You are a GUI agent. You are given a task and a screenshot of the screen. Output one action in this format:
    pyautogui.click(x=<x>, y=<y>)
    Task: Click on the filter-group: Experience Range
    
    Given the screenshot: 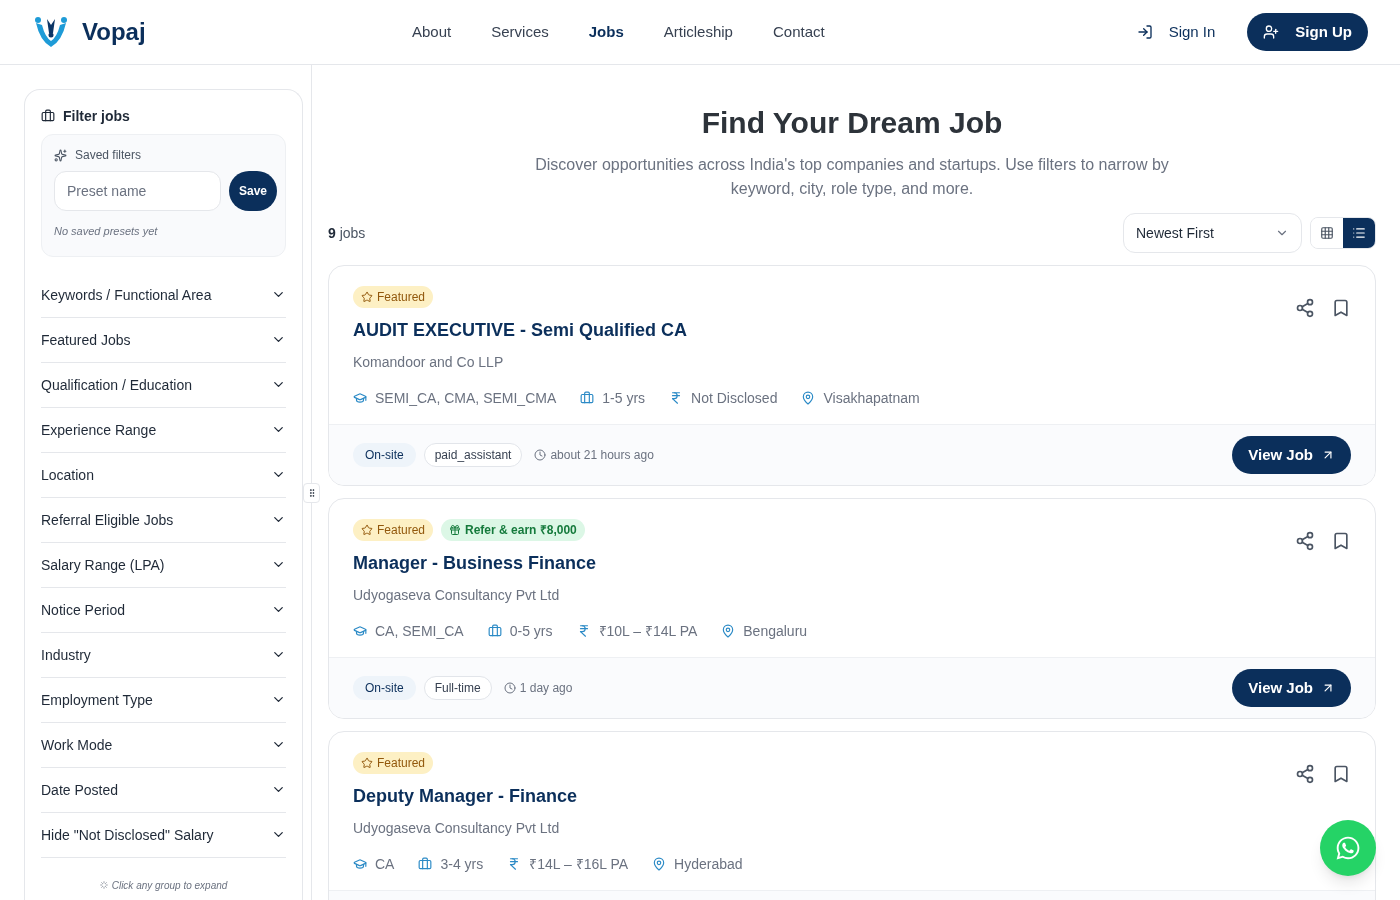 What is the action you would take?
    pyautogui.click(x=163, y=430)
    